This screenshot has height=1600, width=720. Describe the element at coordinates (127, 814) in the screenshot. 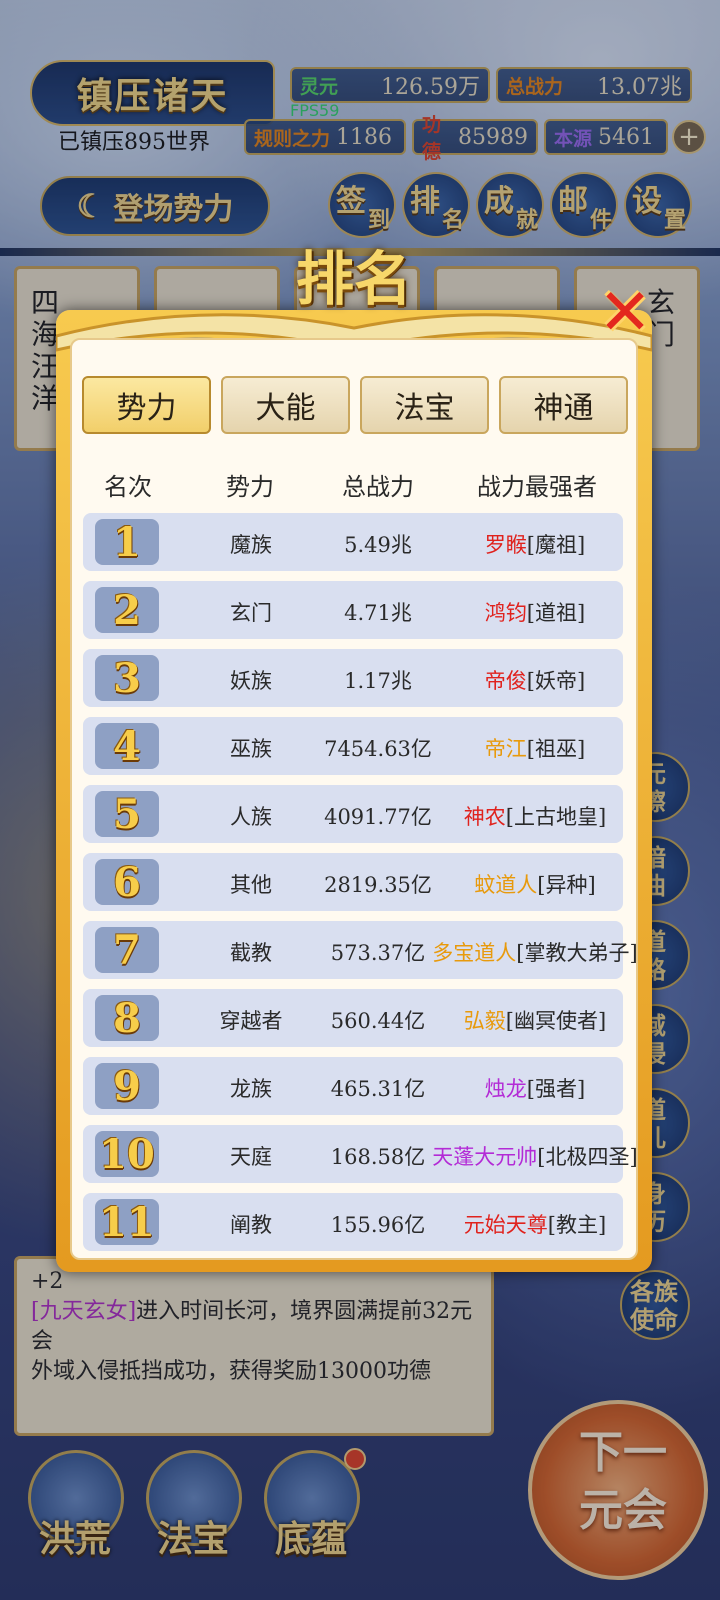

I see `rank-badge: 5` at that location.